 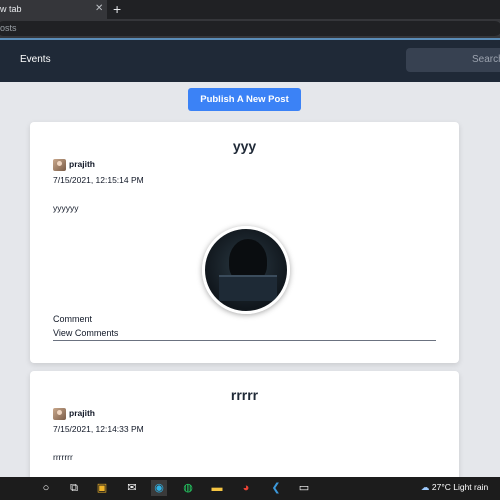 I want to click on post-body: yyyyyy, so click(x=66, y=208).